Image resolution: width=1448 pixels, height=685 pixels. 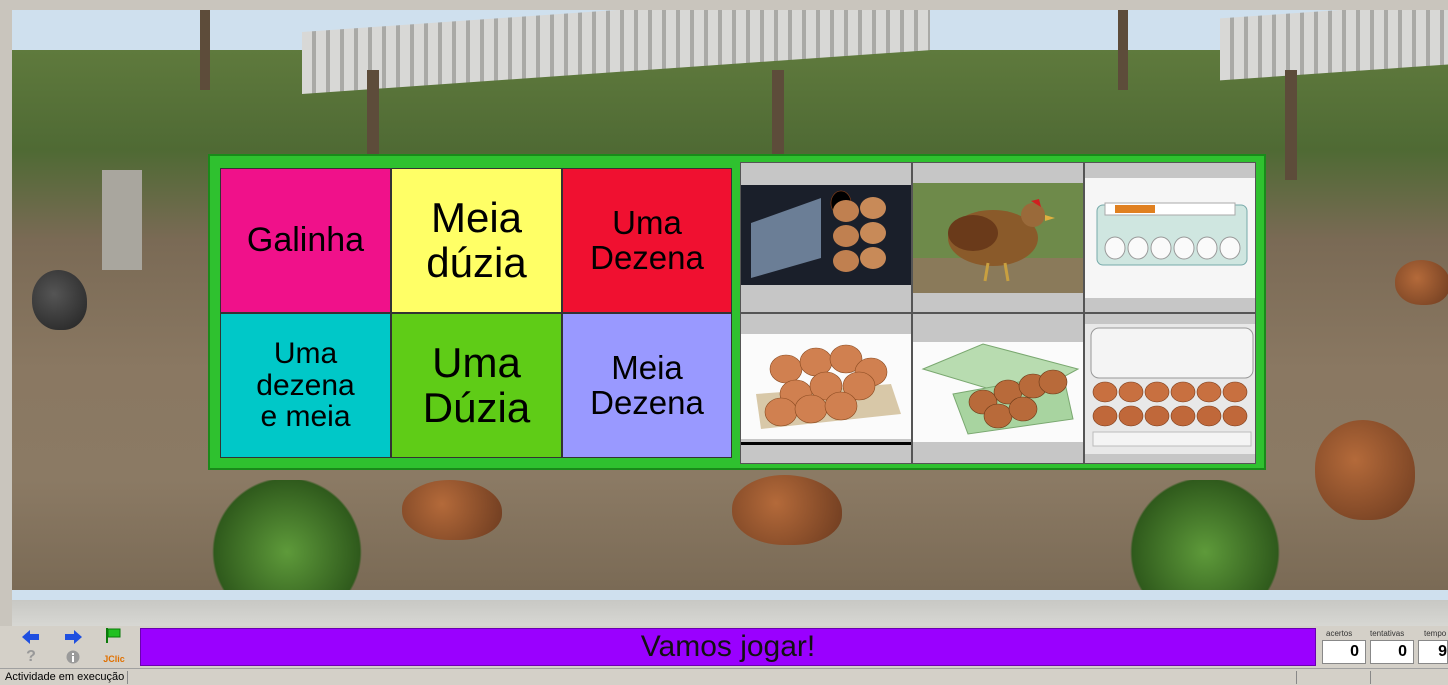 I want to click on text-cell-line: Galinha, so click(x=305, y=239).